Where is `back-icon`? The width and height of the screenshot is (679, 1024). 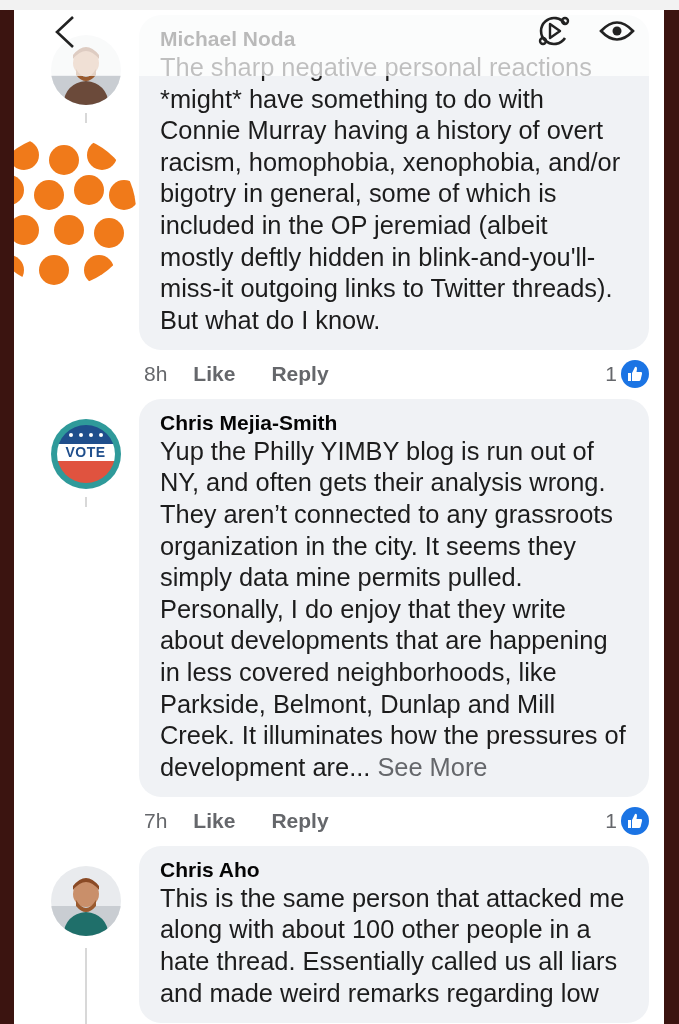 back-icon is located at coordinates (65, 32).